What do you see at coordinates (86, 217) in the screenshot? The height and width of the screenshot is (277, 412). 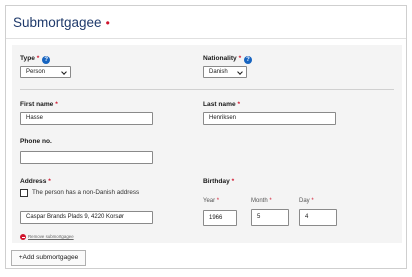 I see `address-input: Caspar Brands Plads 9, 4220 Korsør` at bounding box center [86, 217].